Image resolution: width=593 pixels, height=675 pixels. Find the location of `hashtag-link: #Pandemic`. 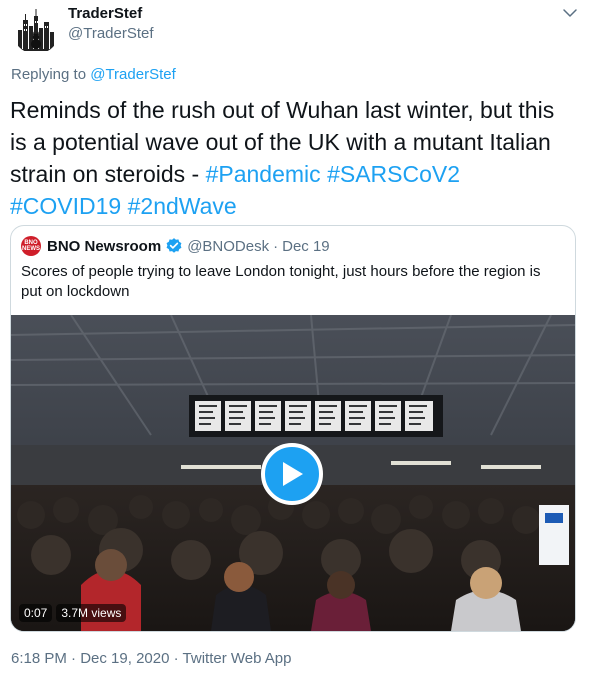

hashtag-link: #Pandemic is located at coordinates (263, 174).